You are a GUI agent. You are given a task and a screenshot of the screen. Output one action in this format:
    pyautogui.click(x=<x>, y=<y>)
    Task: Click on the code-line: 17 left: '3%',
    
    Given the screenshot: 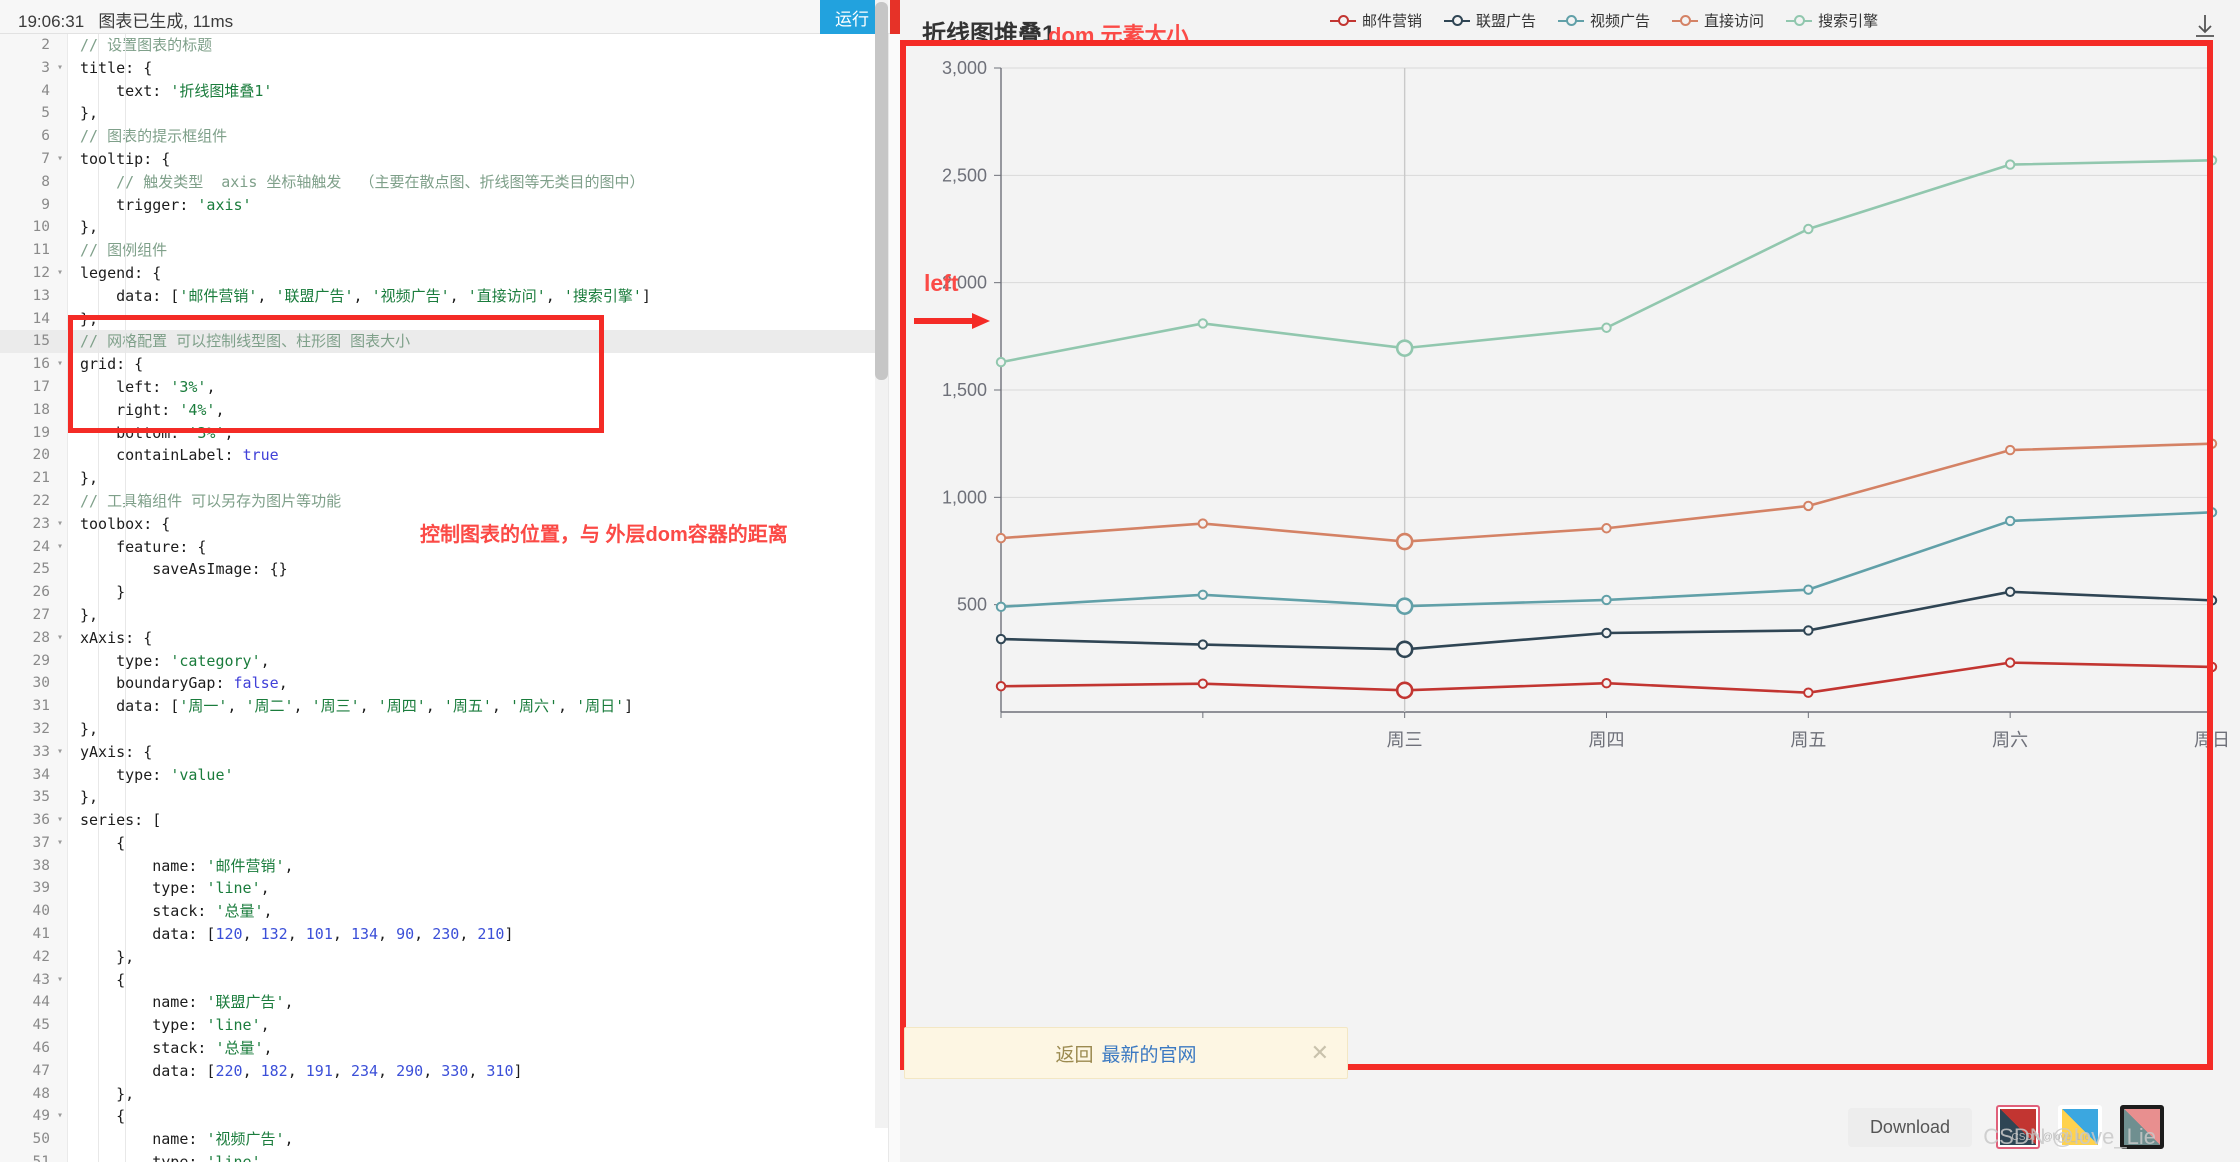 What is the action you would take?
    pyautogui.click(x=450, y=387)
    